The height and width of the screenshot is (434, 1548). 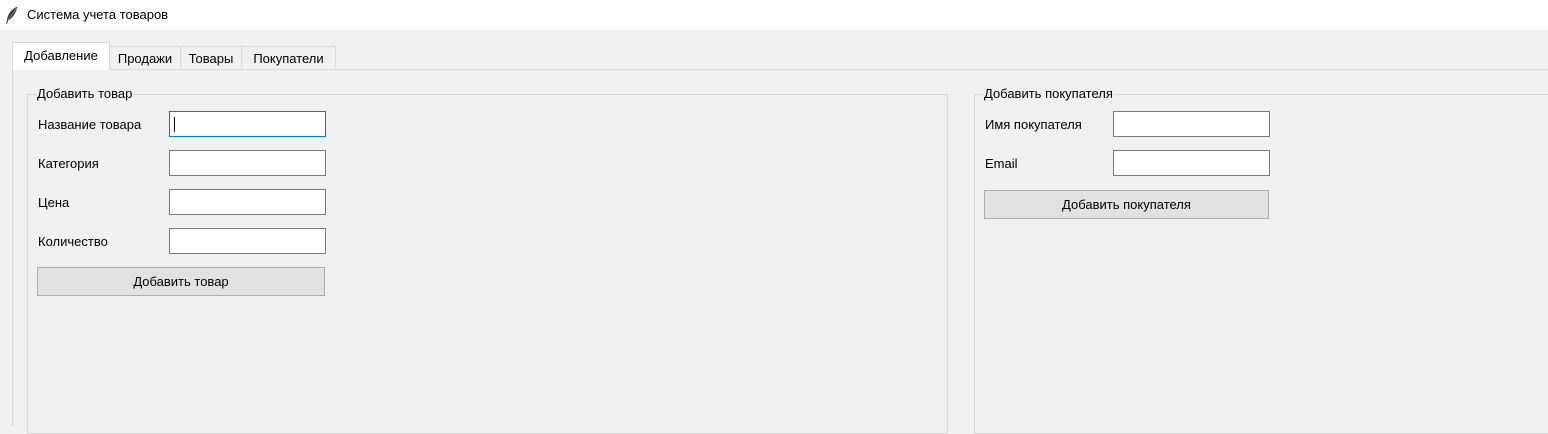 What do you see at coordinates (73, 241) in the screenshot?
I see `quantity-label: Количество` at bounding box center [73, 241].